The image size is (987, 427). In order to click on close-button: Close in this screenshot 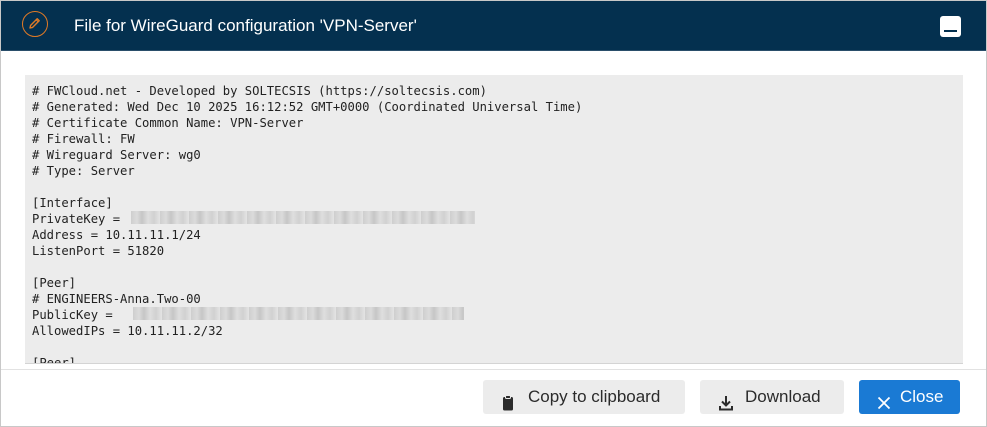, I will do `click(909, 397)`.